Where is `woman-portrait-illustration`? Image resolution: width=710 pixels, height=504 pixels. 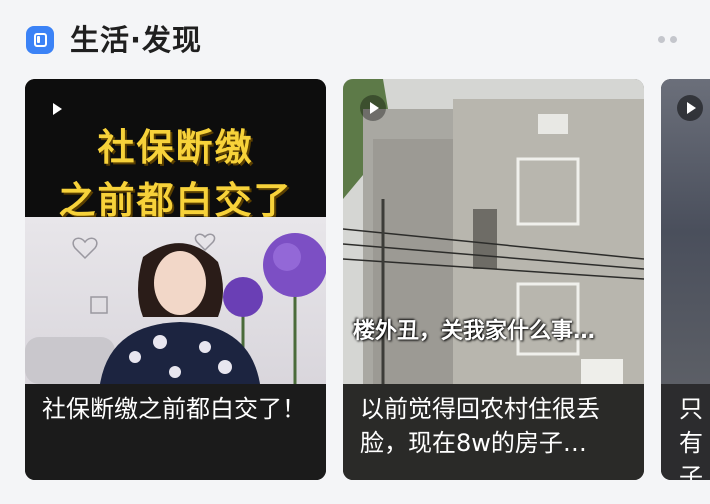
woman-portrait-illustration is located at coordinates (175, 308).